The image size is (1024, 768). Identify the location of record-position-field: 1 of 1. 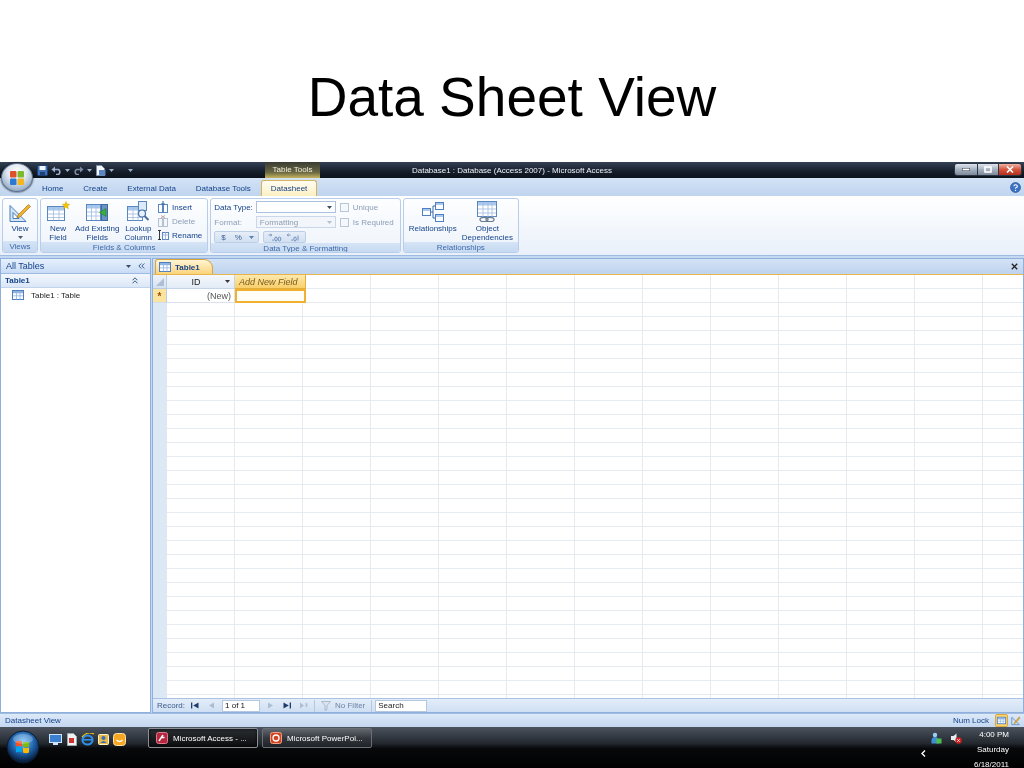
(241, 705).